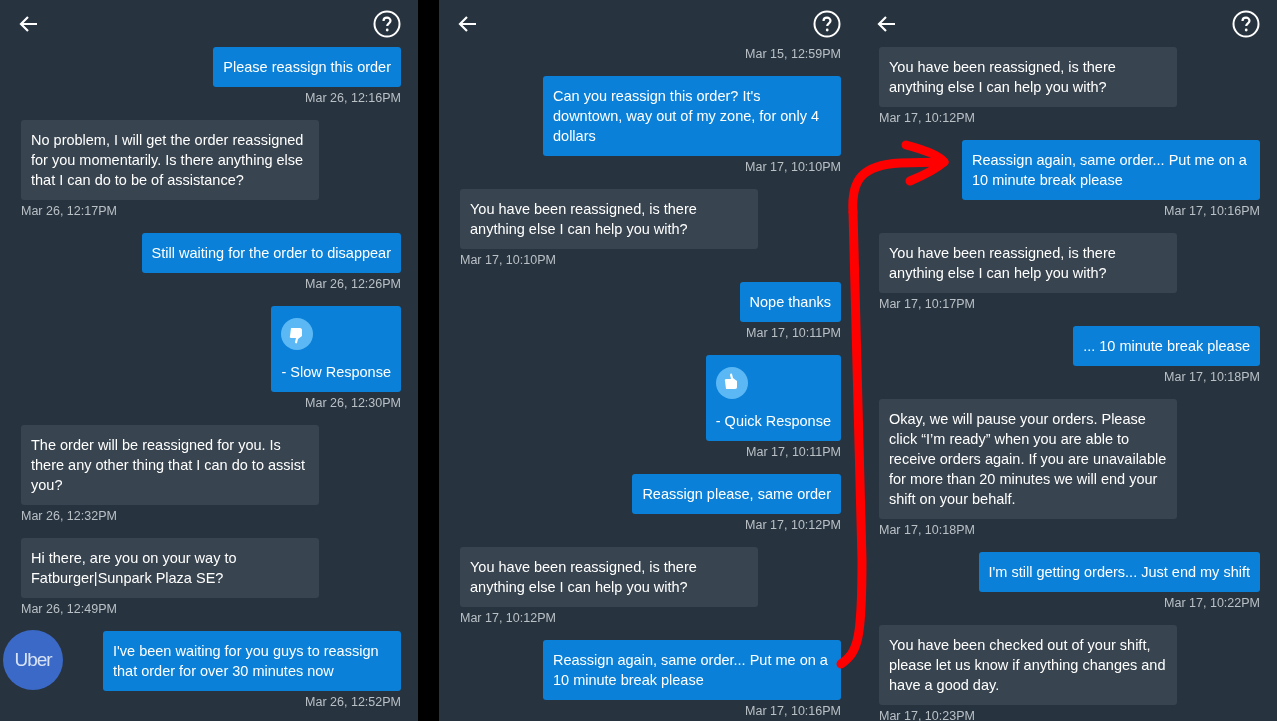 The width and height of the screenshot is (1277, 721). Describe the element at coordinates (692, 116) in the screenshot. I see `message-bubble: Can you reassign this order? It's downtown, way out of my zone, for only 4 dollars` at that location.